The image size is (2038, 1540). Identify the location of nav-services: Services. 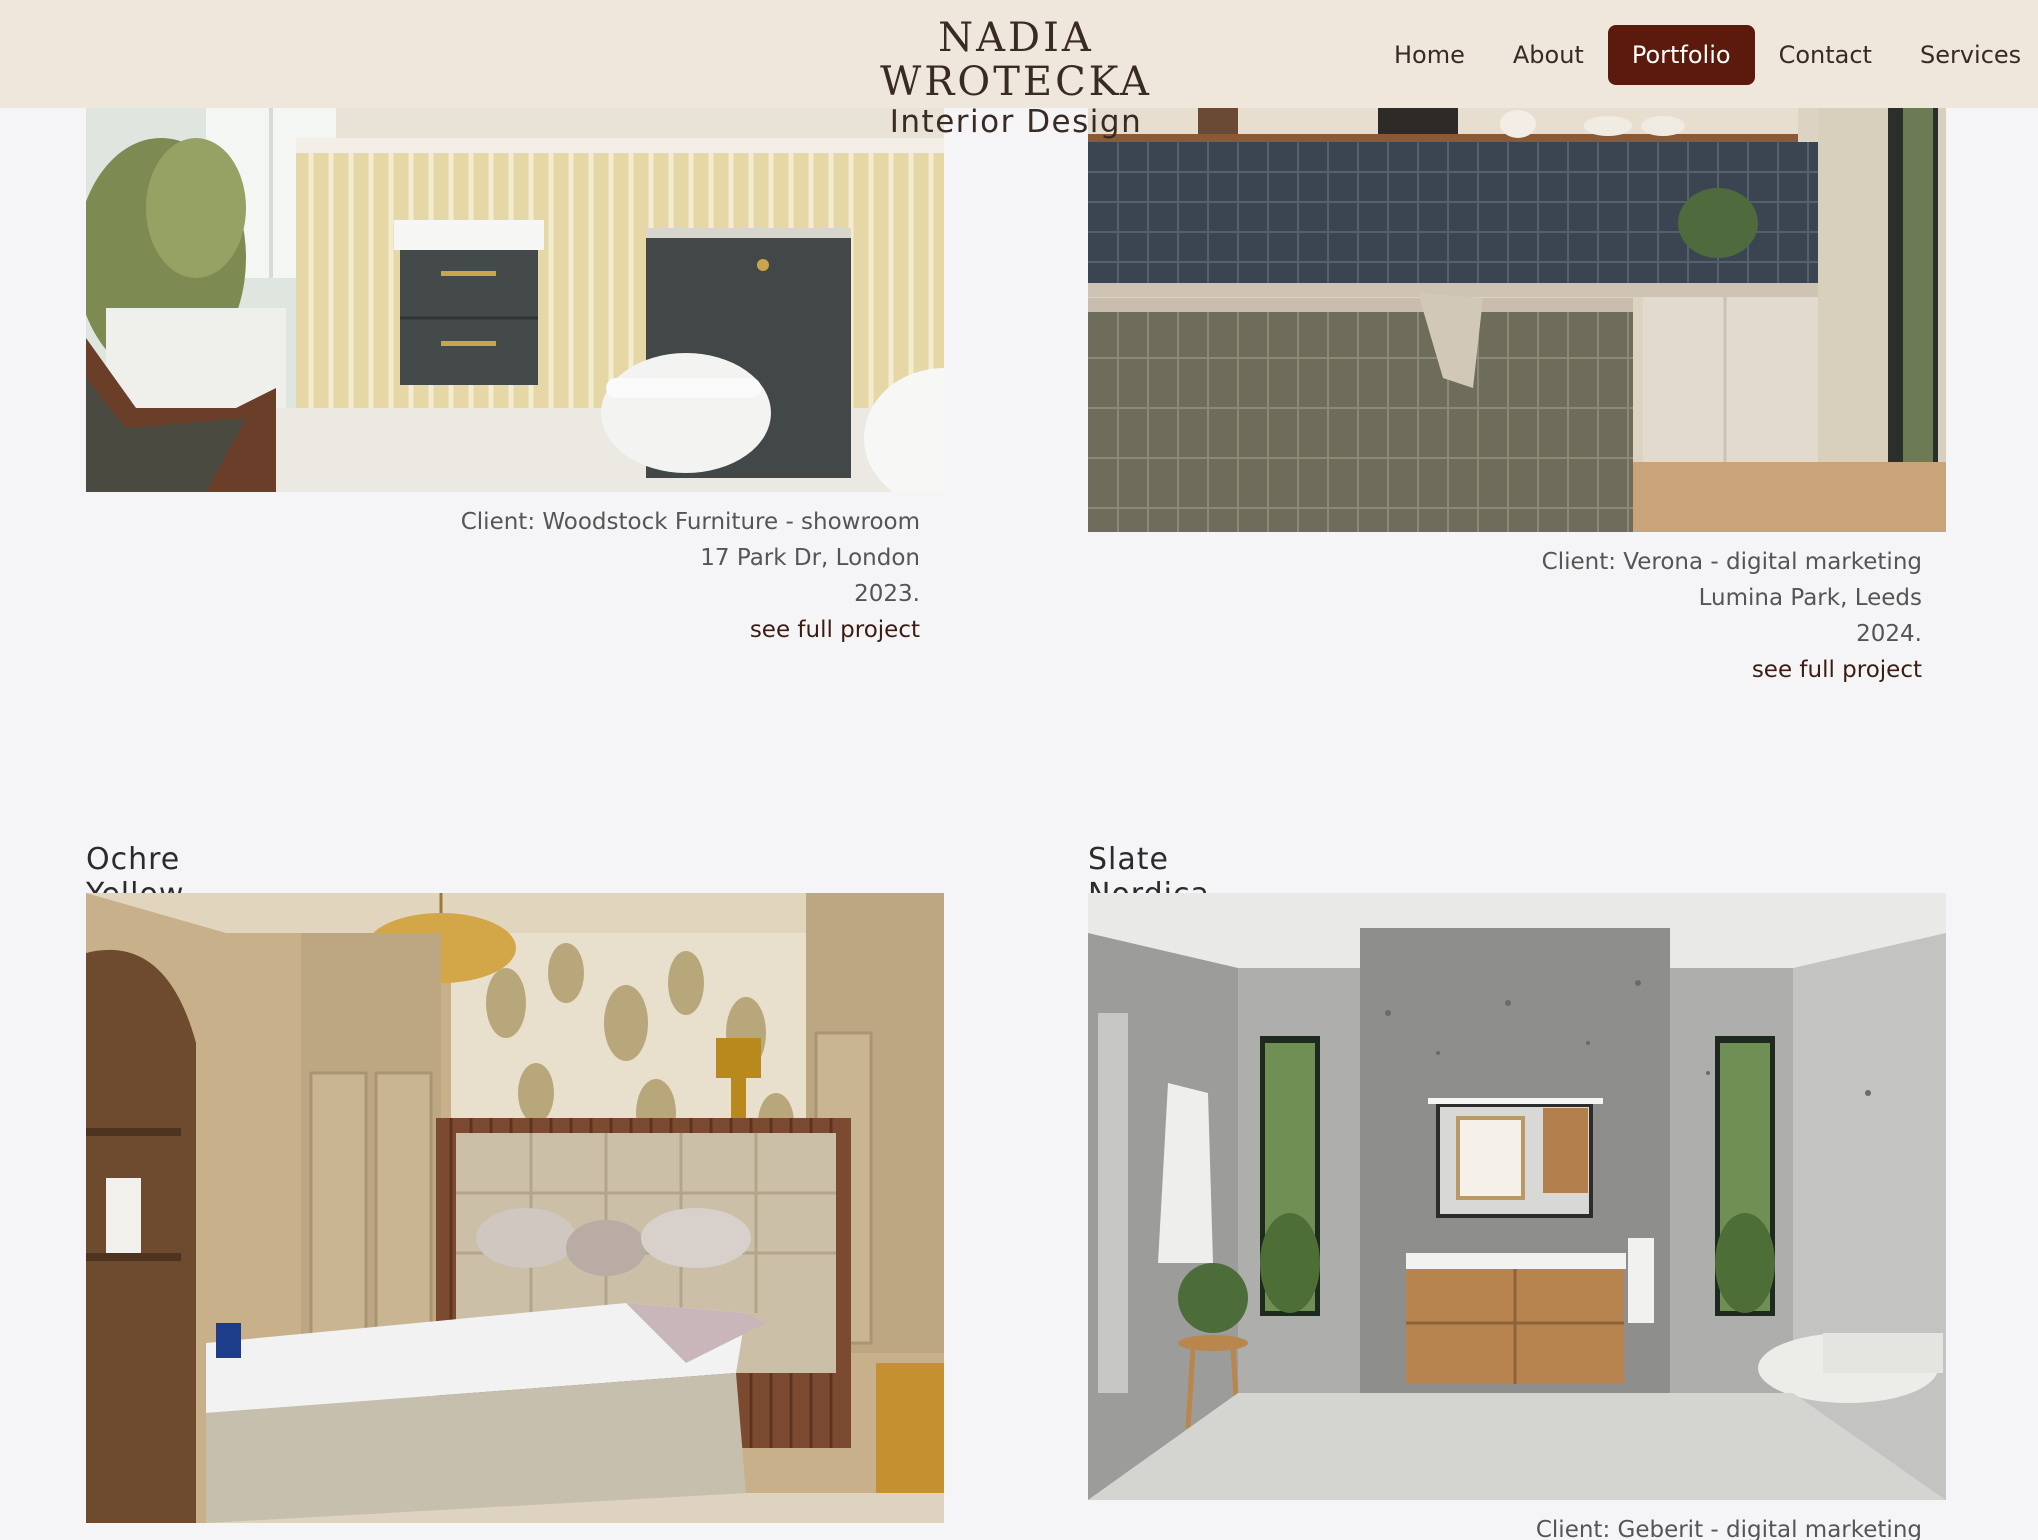
(1967, 55).